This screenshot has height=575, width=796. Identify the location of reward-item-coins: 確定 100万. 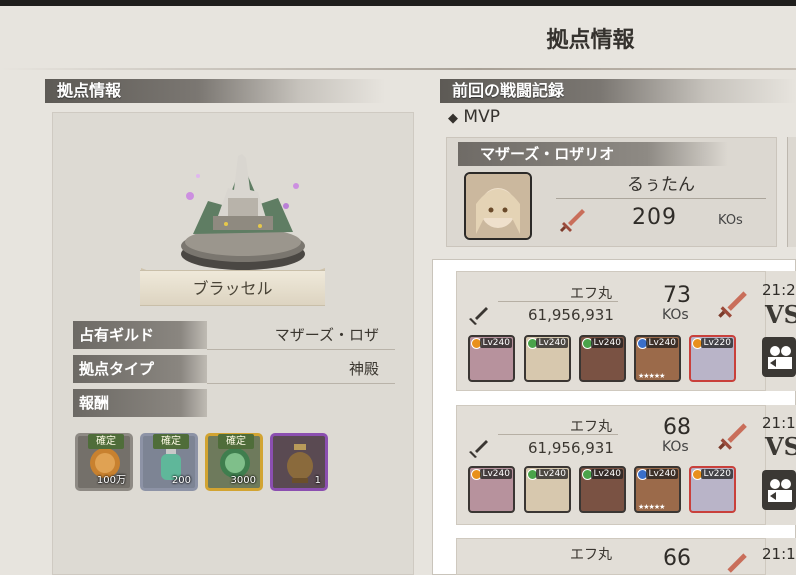
(104, 462).